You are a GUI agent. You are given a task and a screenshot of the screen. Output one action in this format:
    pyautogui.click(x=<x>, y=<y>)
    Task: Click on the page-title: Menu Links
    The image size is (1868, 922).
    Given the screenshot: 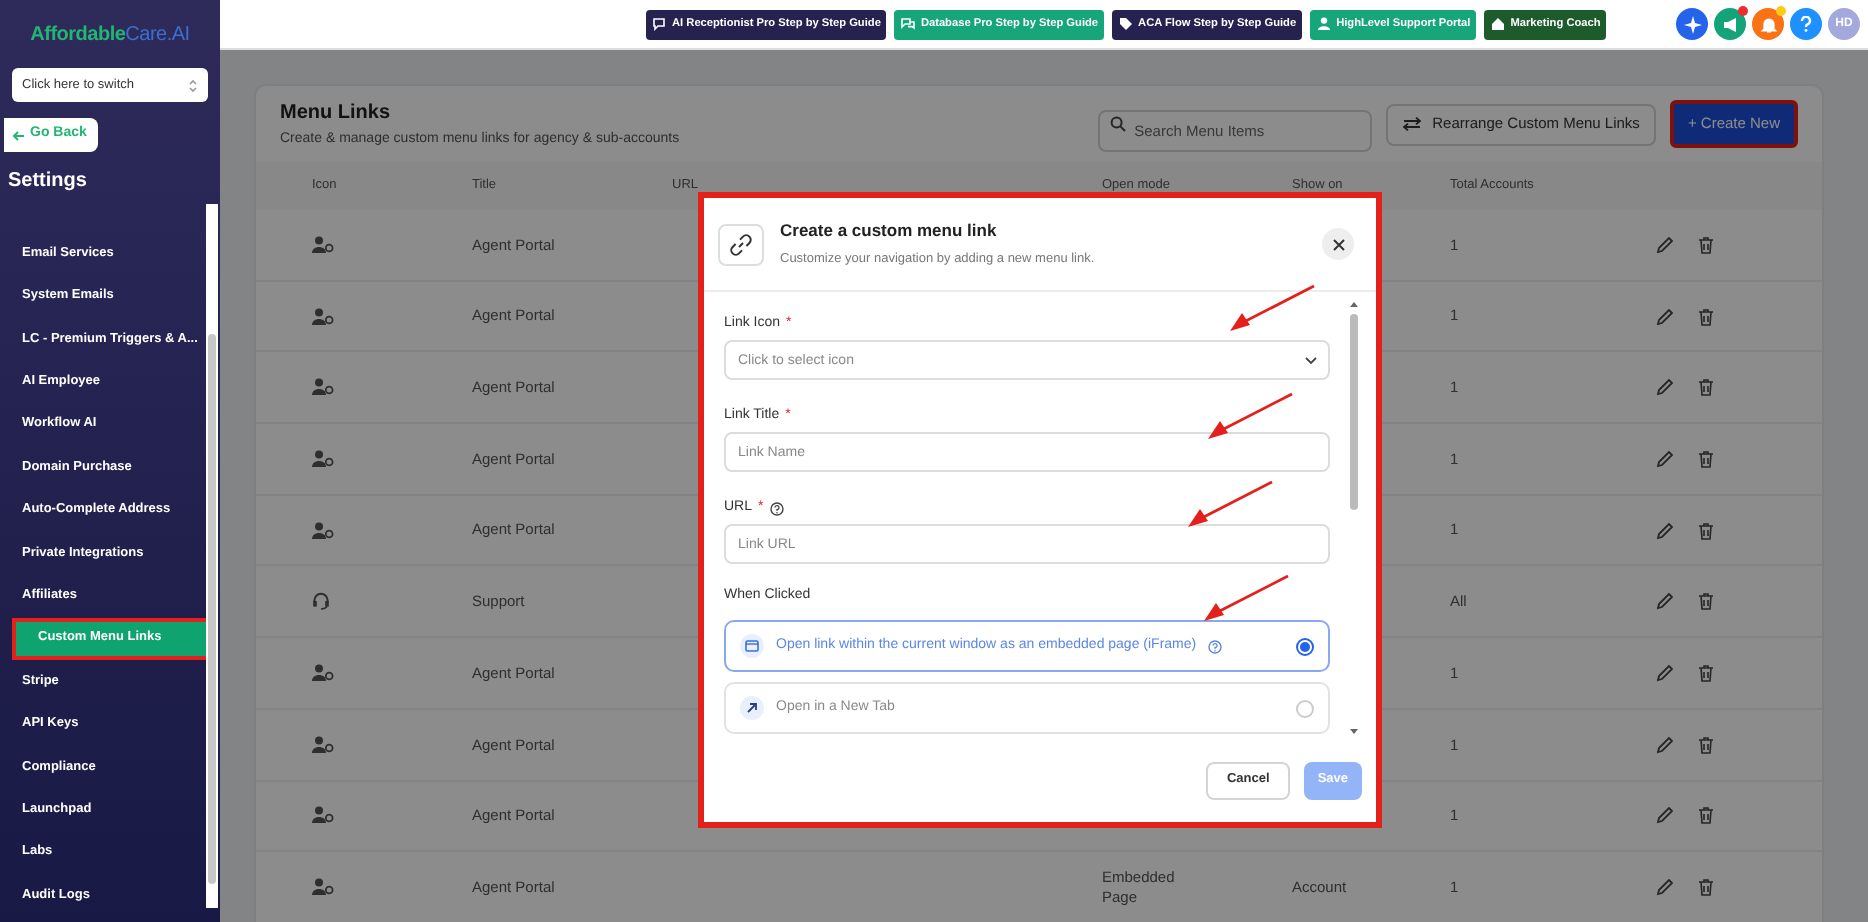 What is the action you would take?
    pyautogui.click(x=336, y=113)
    